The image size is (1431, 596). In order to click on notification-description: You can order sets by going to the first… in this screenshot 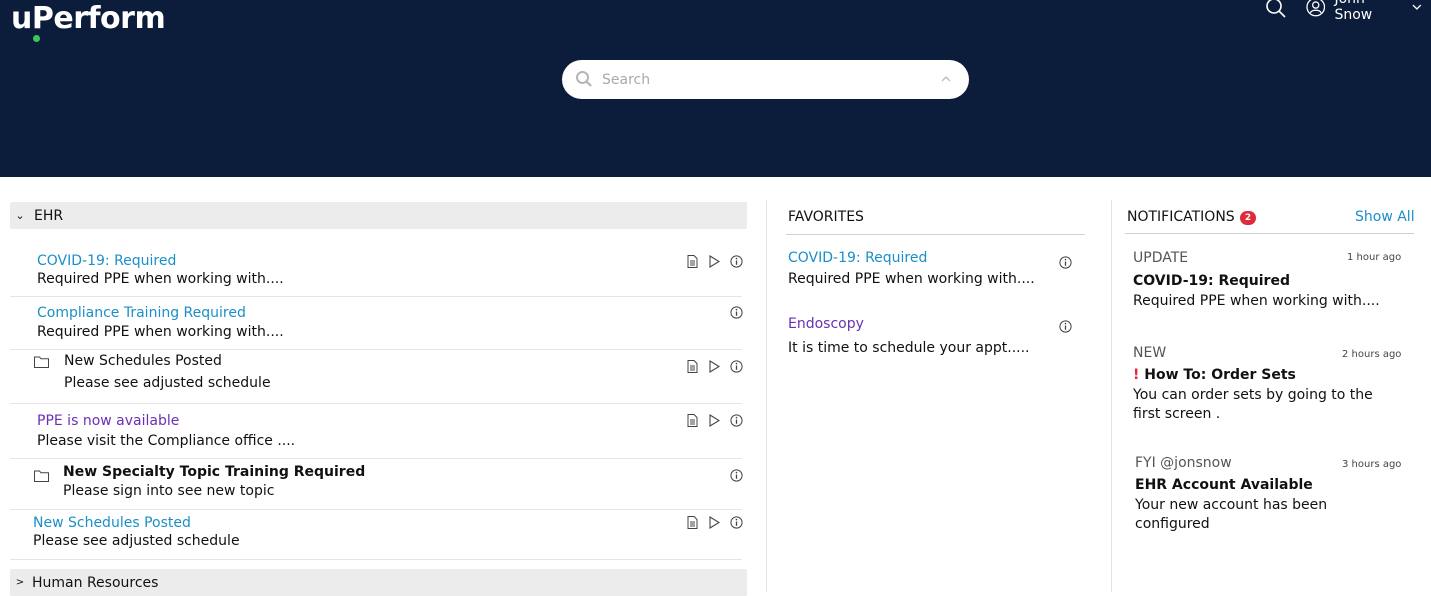, I will do `click(1253, 404)`.